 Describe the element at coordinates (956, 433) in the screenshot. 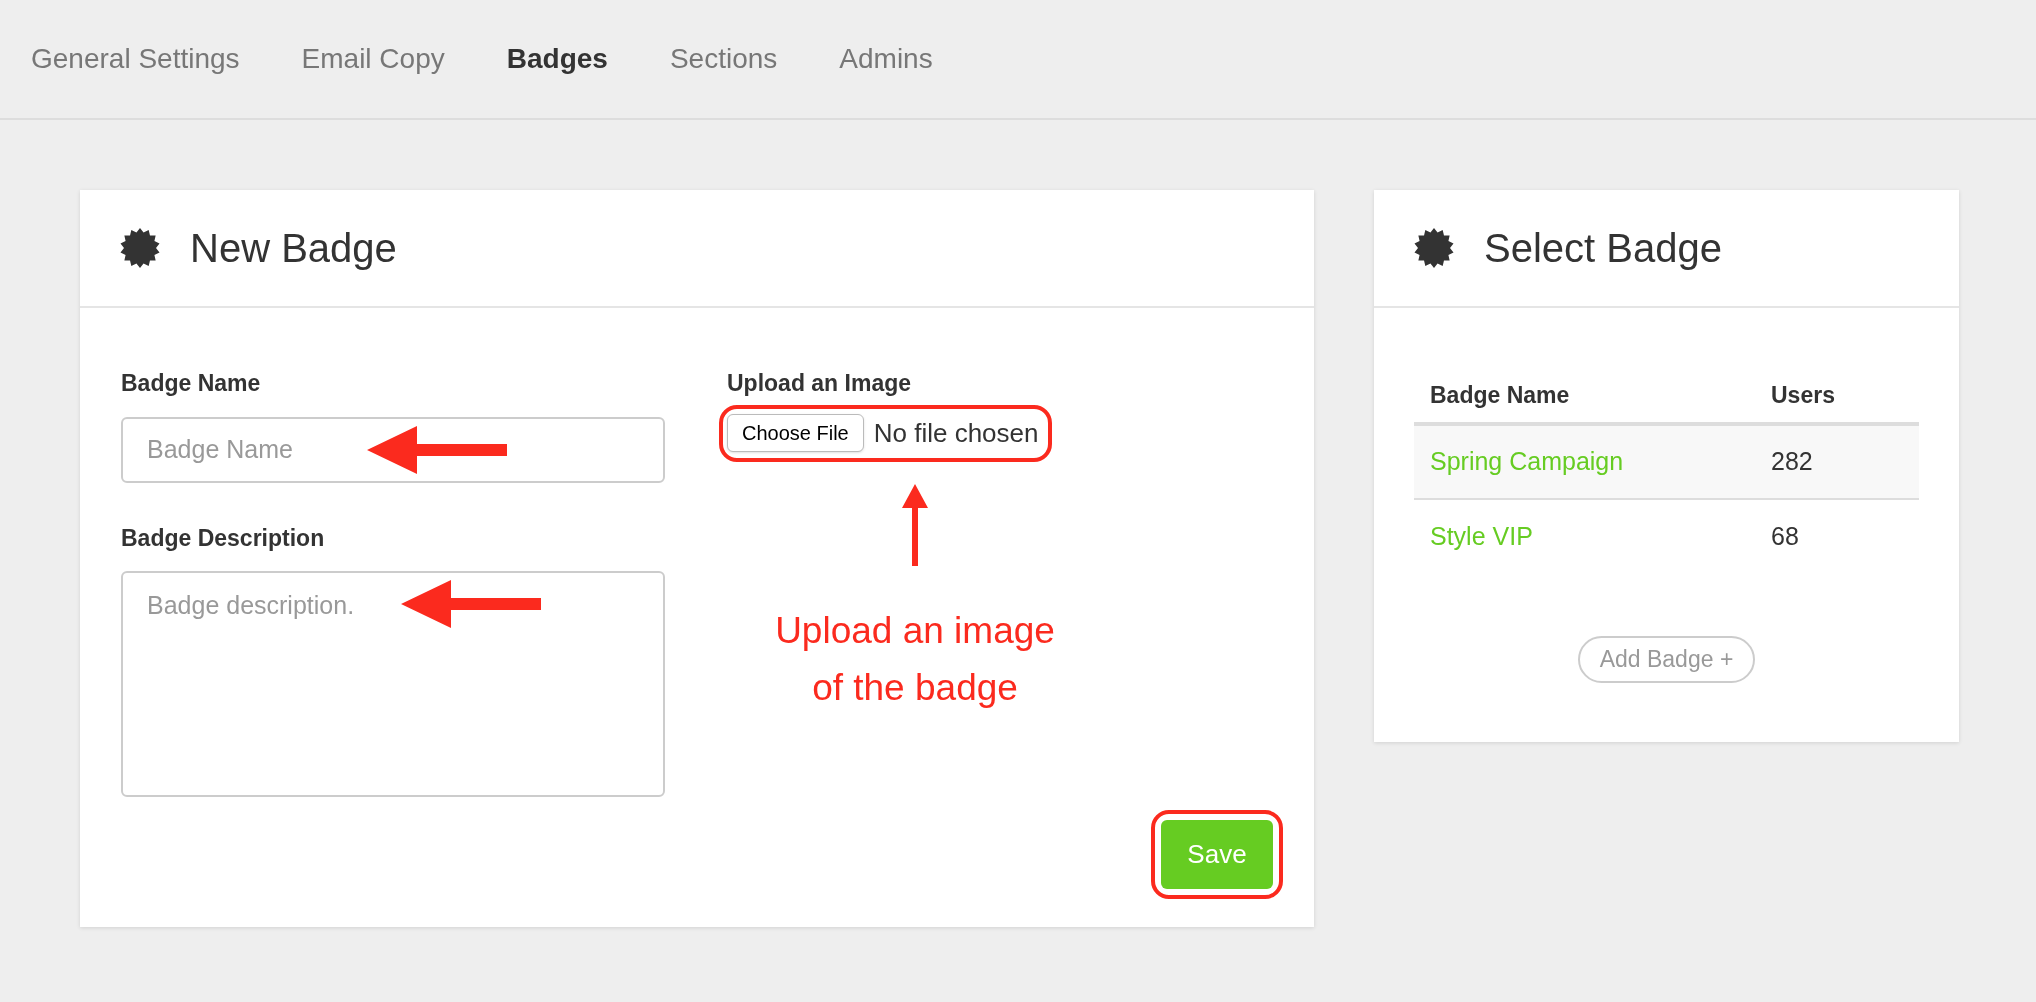

I see `file-status: No file chosen` at that location.